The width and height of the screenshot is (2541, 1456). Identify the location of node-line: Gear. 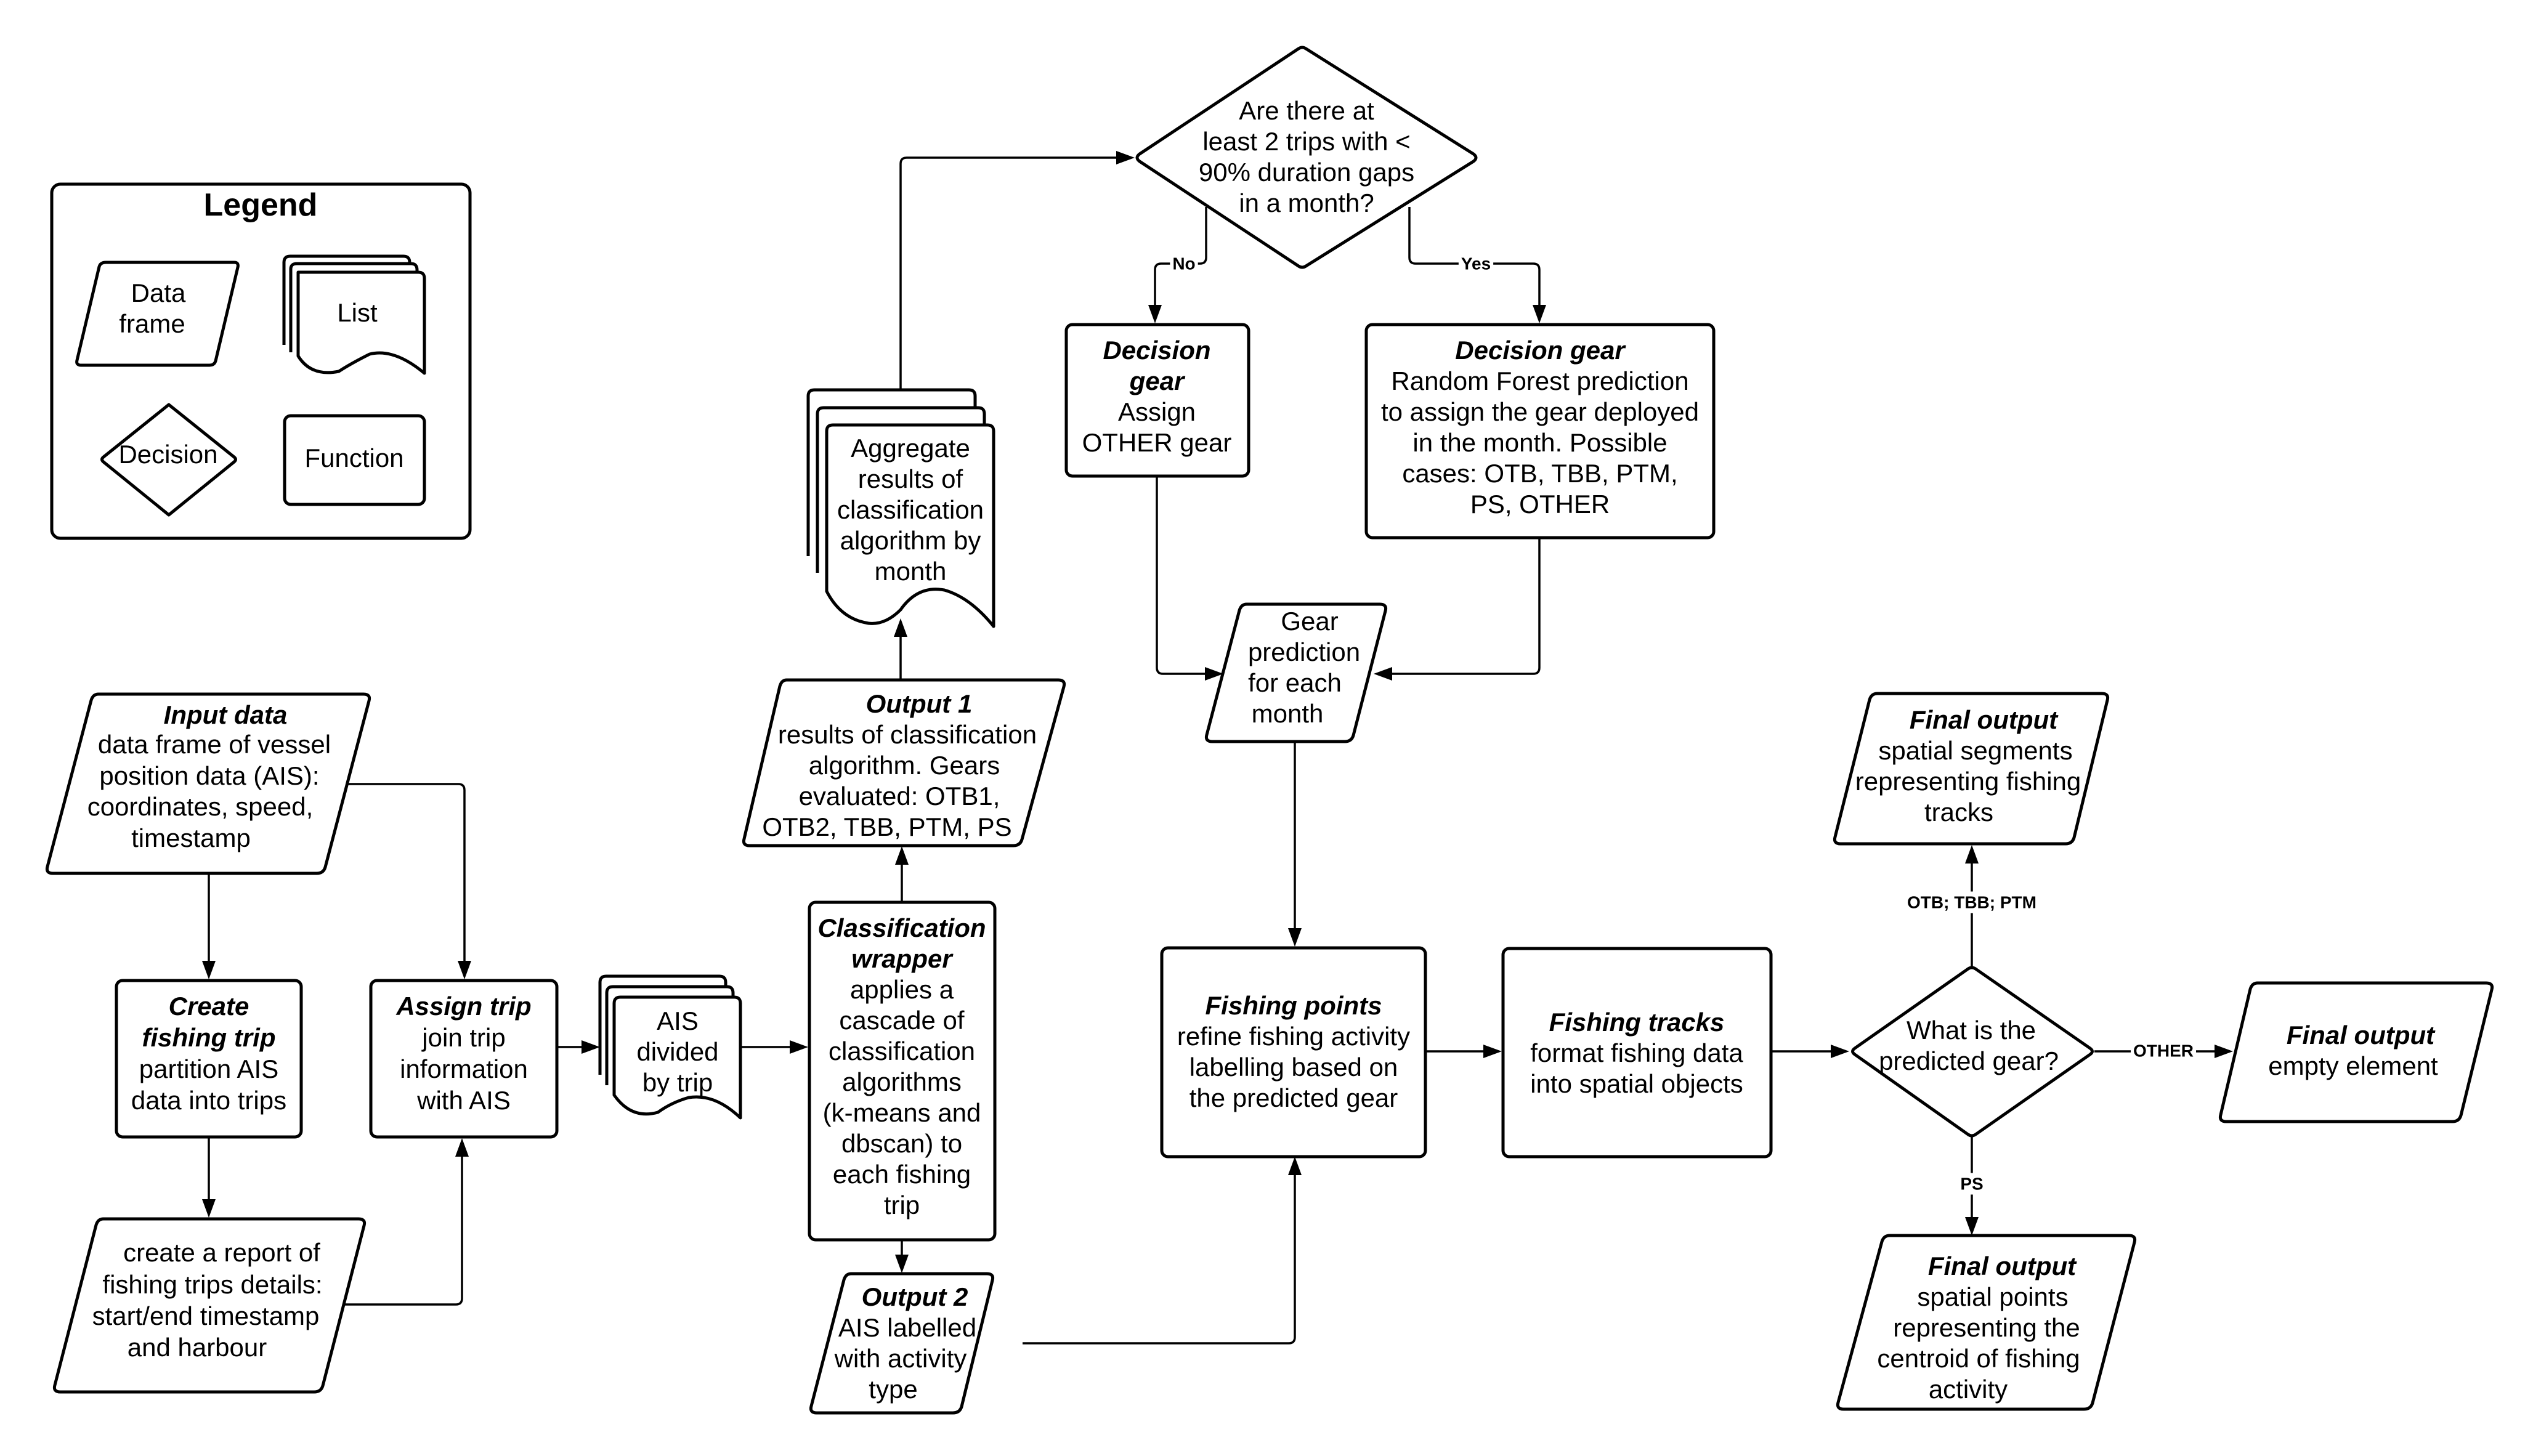
(1309, 621).